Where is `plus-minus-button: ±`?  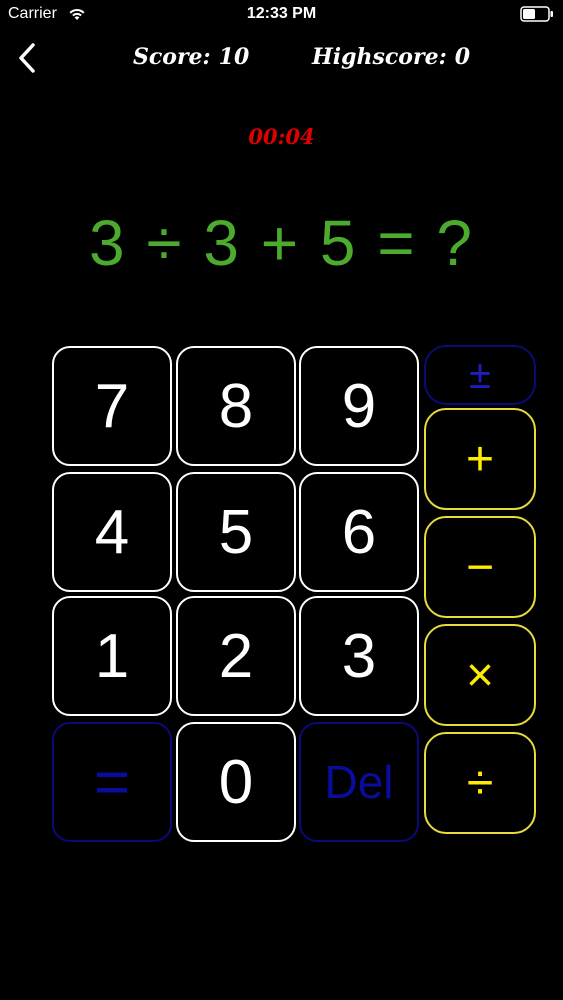 plus-minus-button: ± is located at coordinates (480, 375).